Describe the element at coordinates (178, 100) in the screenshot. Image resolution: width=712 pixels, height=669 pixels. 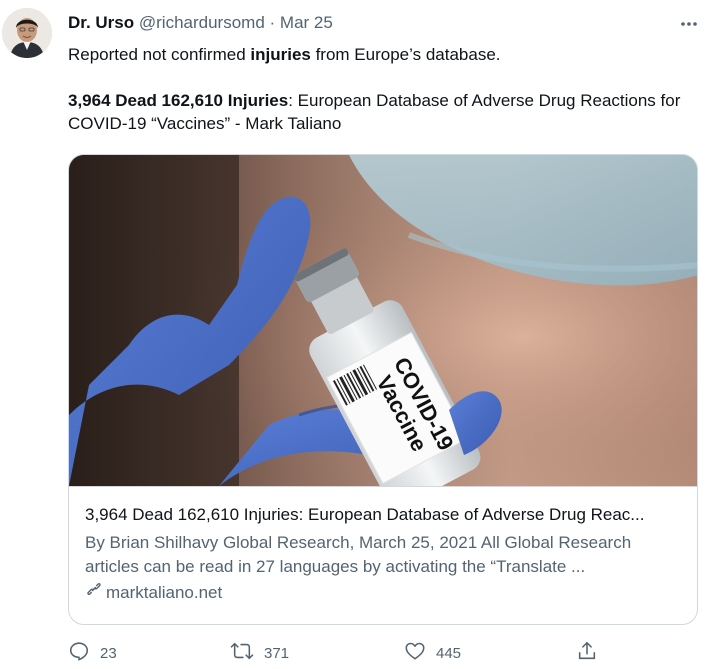
I see `tweet-line-2-bold: 3,964 Dead 162,610 Injuries` at that location.